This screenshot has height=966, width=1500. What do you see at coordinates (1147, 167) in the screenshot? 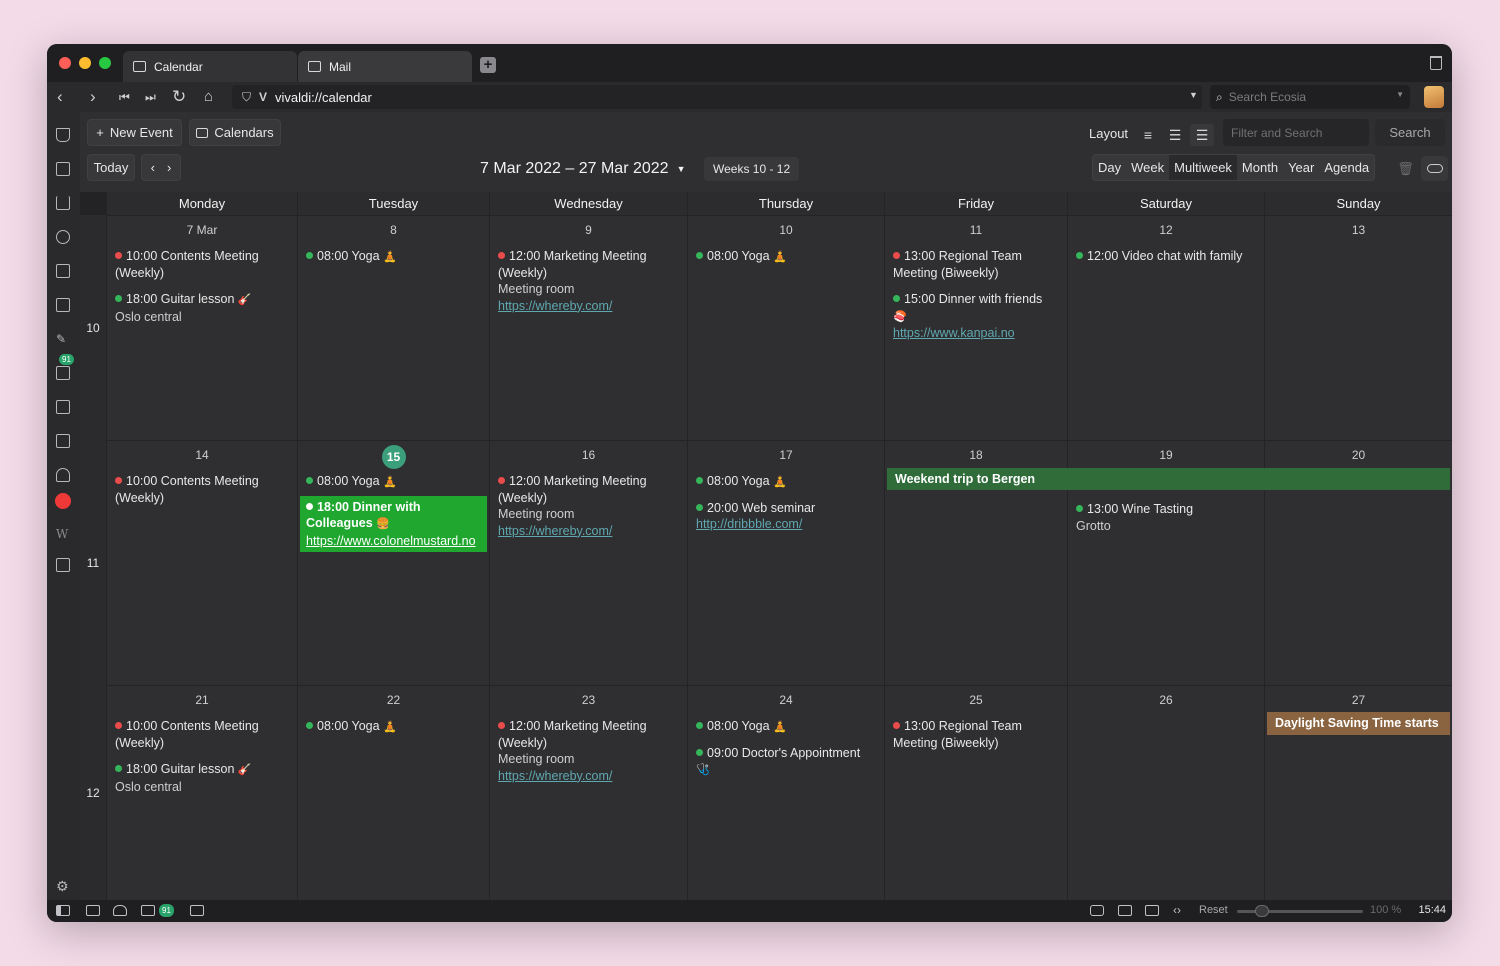
I see `view-week: Week` at bounding box center [1147, 167].